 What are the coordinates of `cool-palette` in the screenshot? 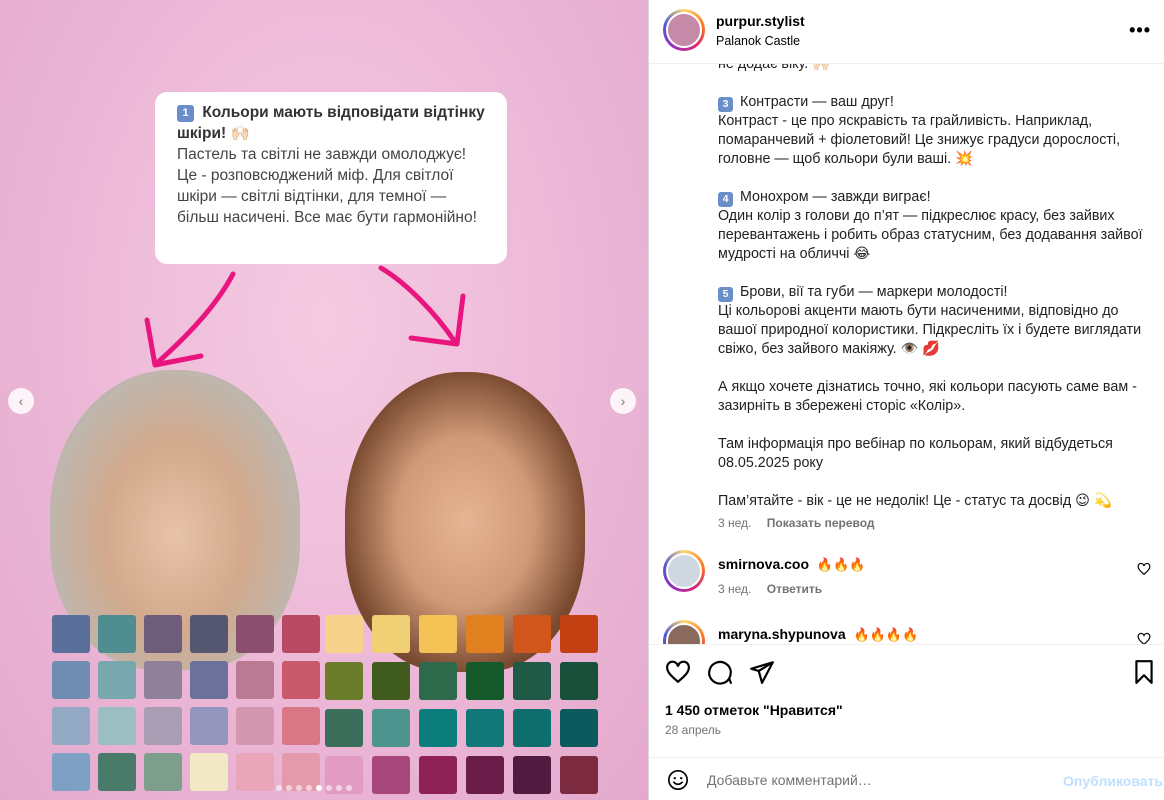 It's located at (186, 703).